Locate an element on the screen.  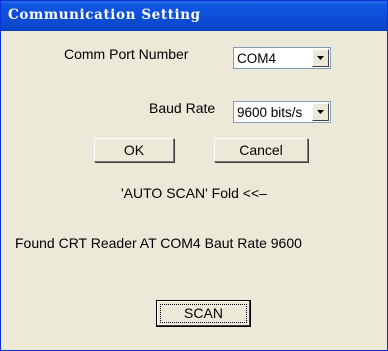
focus-indicator is located at coordinates (203, 313).